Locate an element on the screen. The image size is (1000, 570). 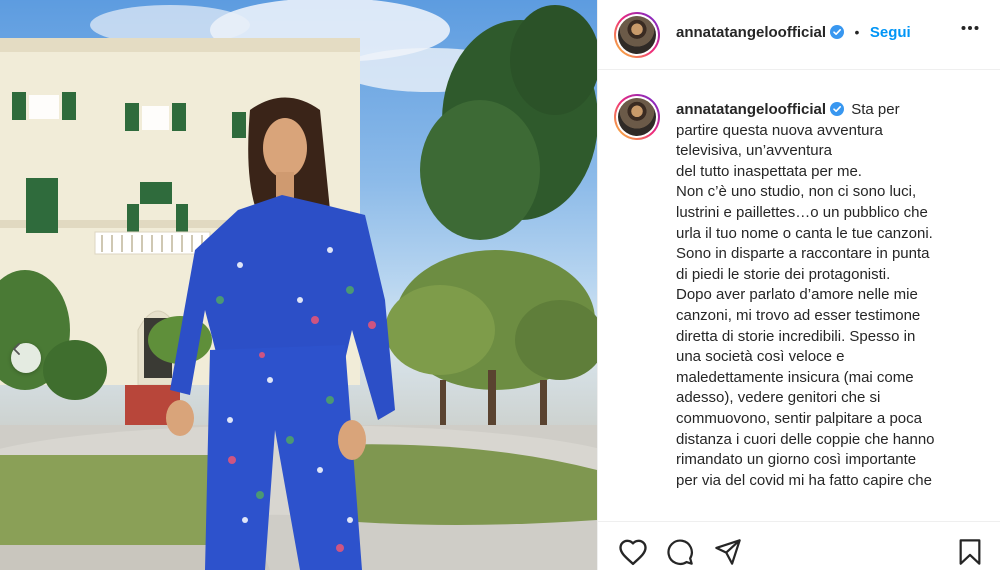
paper-plane-icon is located at coordinates (728, 552).